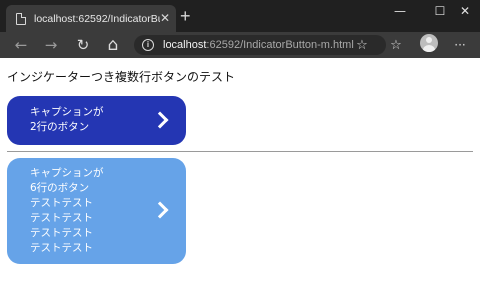  Describe the element at coordinates (21, 18) in the screenshot. I see `page-icon` at that location.